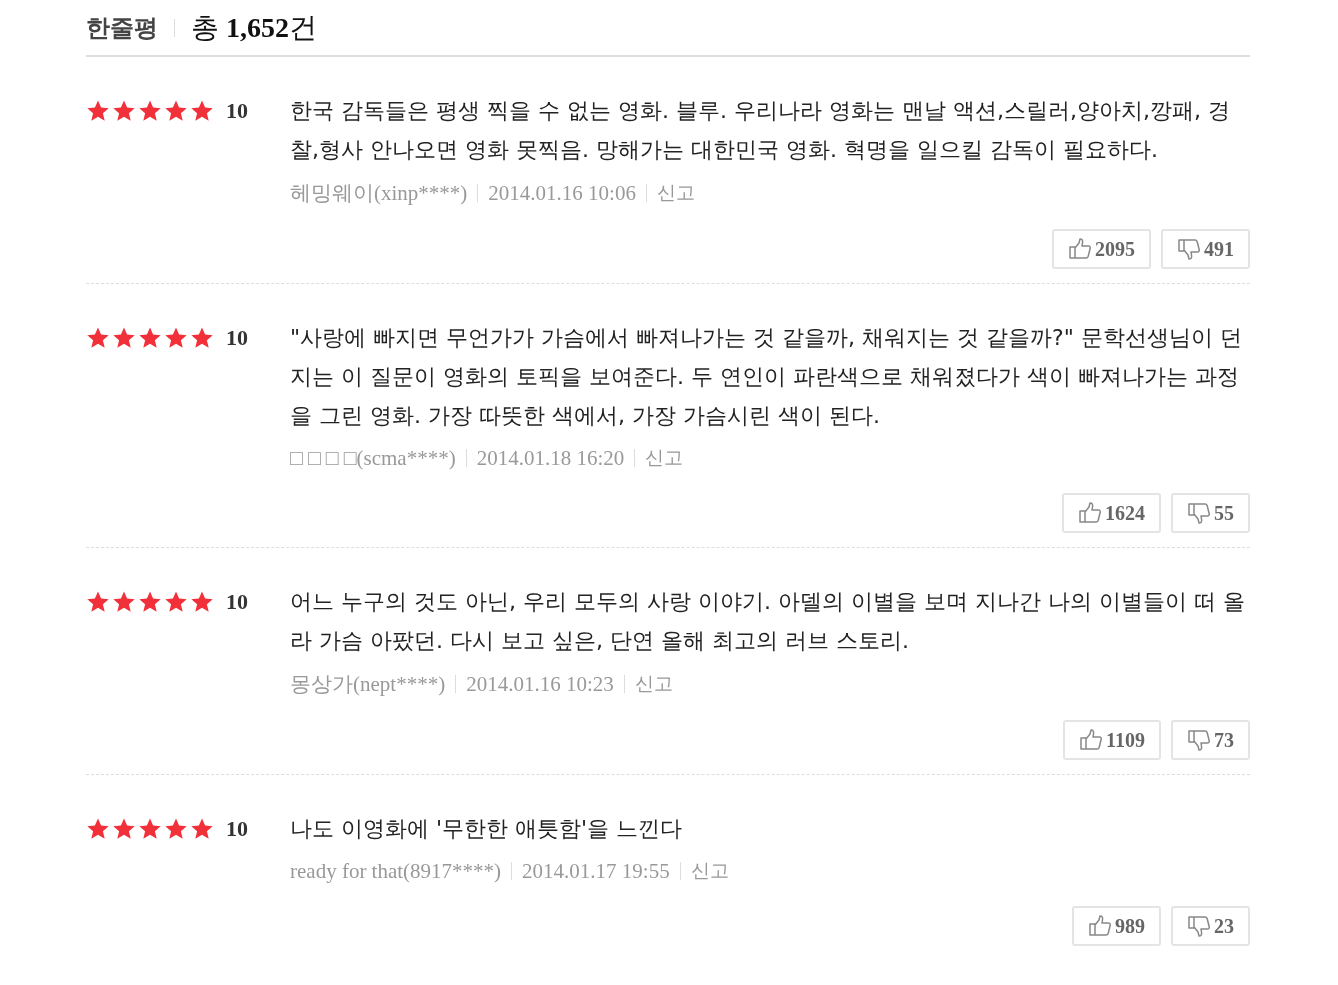 This screenshot has height=985, width=1338. What do you see at coordinates (540, 684) in the screenshot?
I see `review-date: 2014.01.16 10:23` at bounding box center [540, 684].